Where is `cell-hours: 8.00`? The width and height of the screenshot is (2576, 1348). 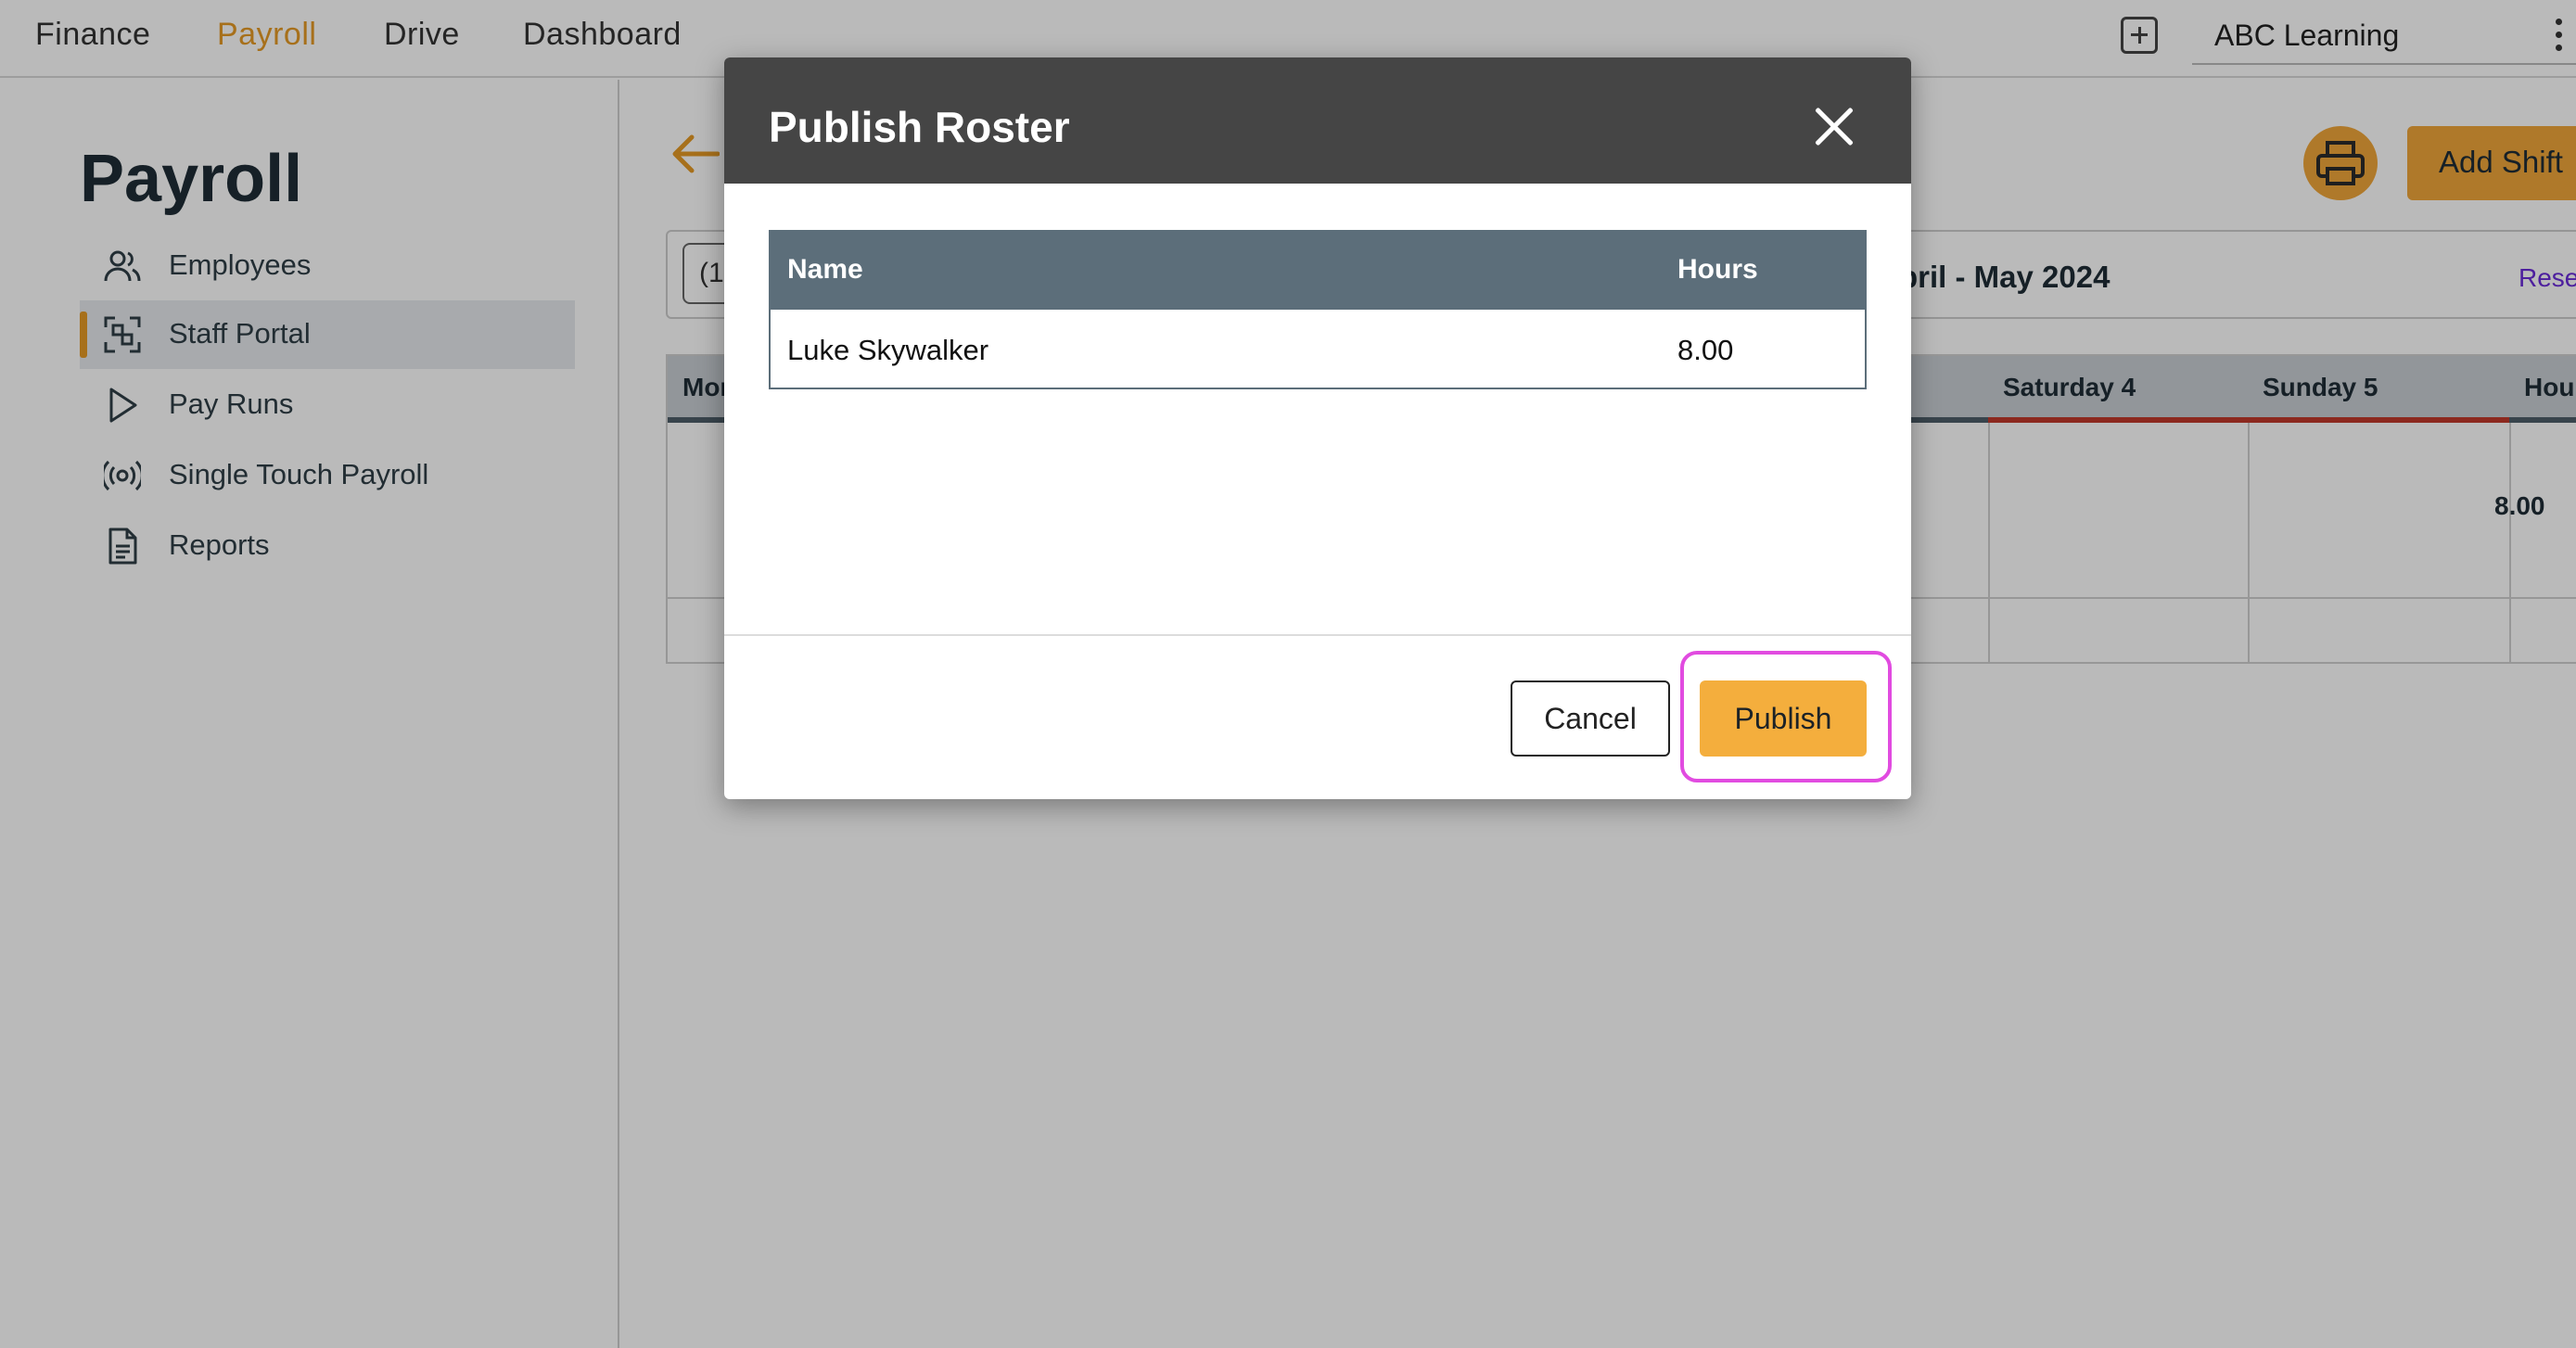 cell-hours: 8.00 is located at coordinates (1706, 350).